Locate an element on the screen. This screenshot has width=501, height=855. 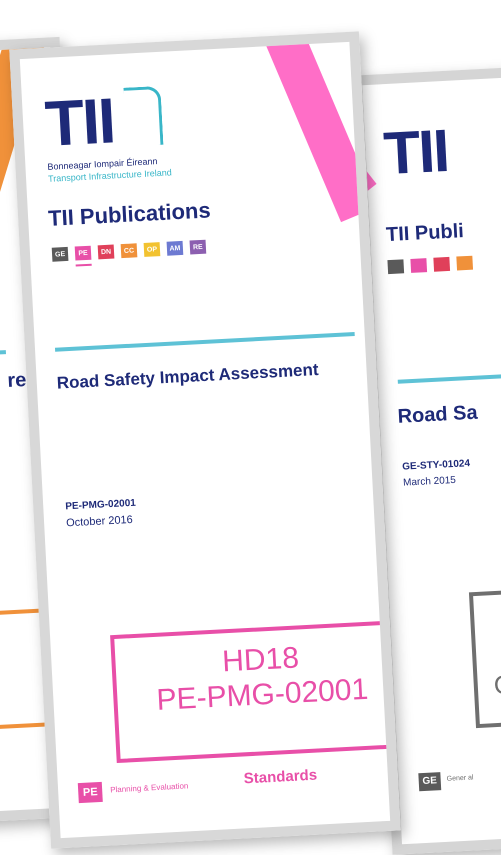
tii-logo: TII is located at coordinates (79, 122).